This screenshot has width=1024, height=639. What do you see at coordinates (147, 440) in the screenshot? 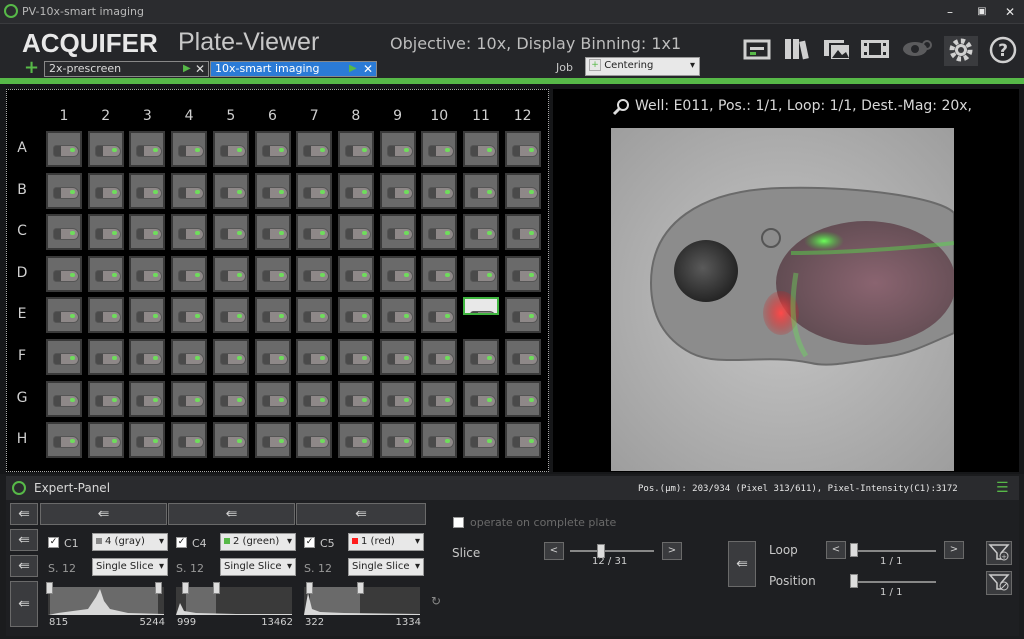
I see `well-H3` at bounding box center [147, 440].